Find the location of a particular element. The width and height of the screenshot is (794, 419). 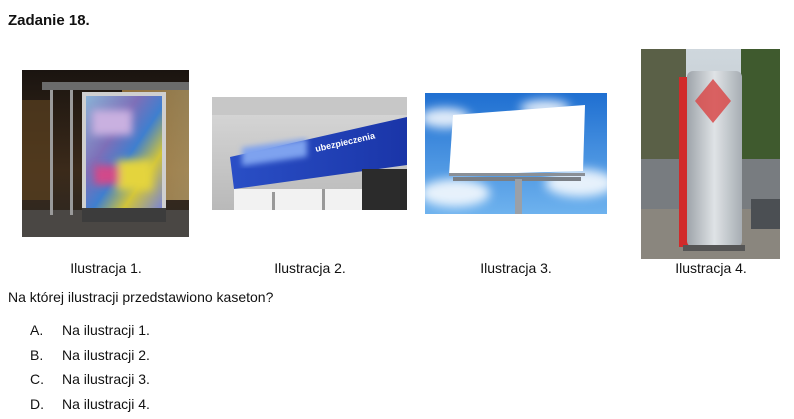

answer-option-d: D. Na ilustracji 4. is located at coordinates (90, 404).